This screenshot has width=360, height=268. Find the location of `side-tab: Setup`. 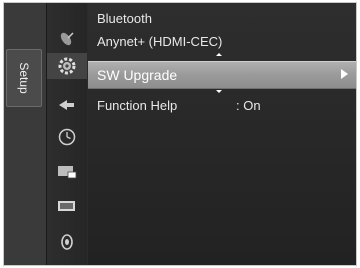

side-tab: Setup is located at coordinates (25, 134).